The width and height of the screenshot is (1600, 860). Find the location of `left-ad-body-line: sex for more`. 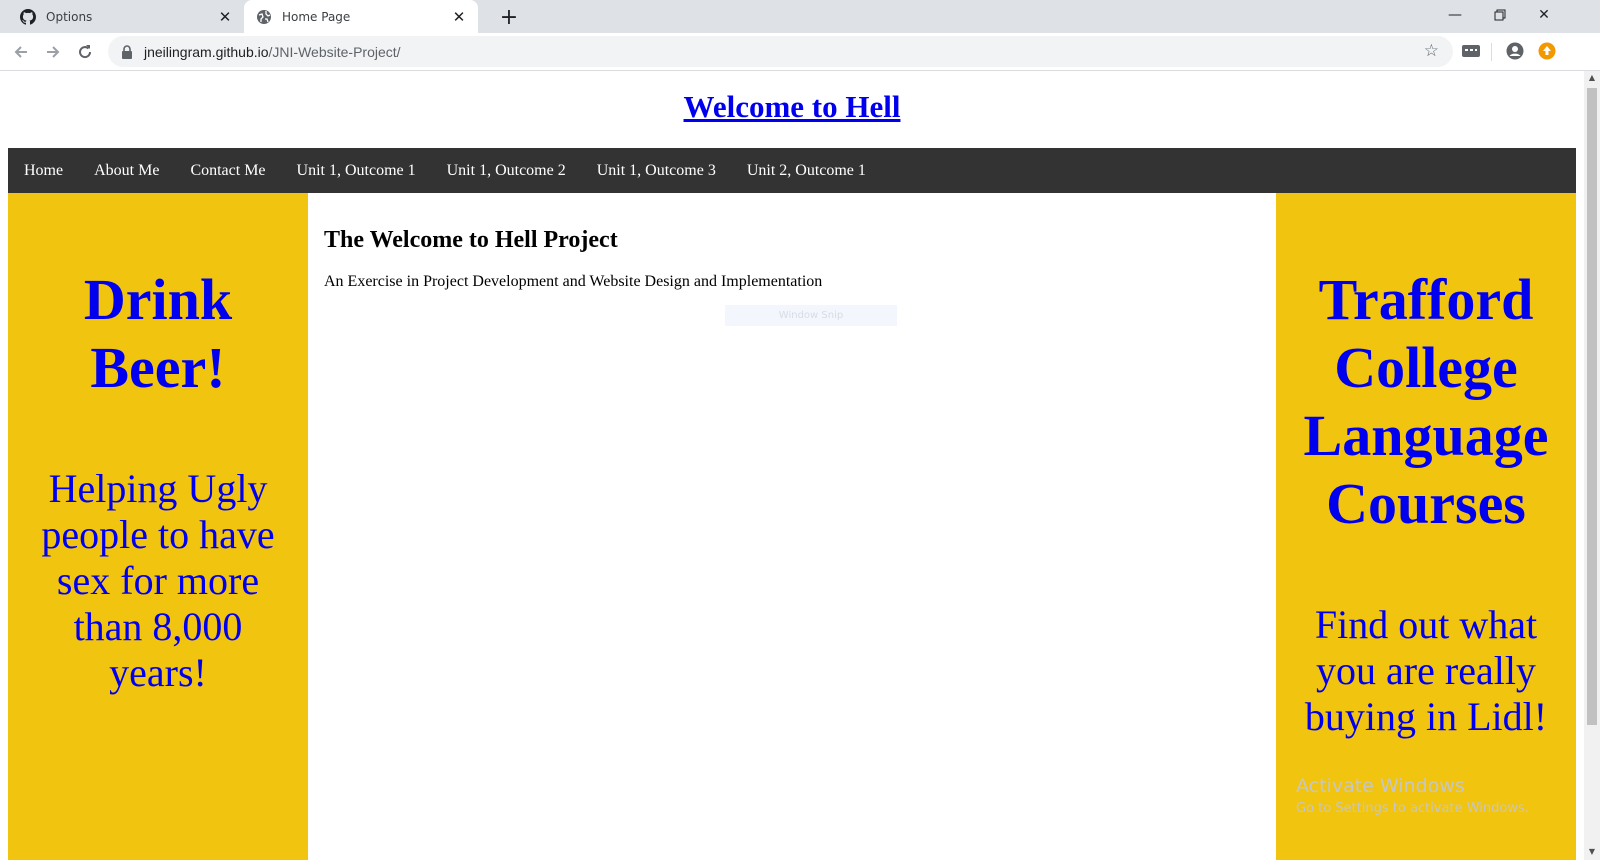

left-ad-body-line: sex for more is located at coordinates (158, 580).